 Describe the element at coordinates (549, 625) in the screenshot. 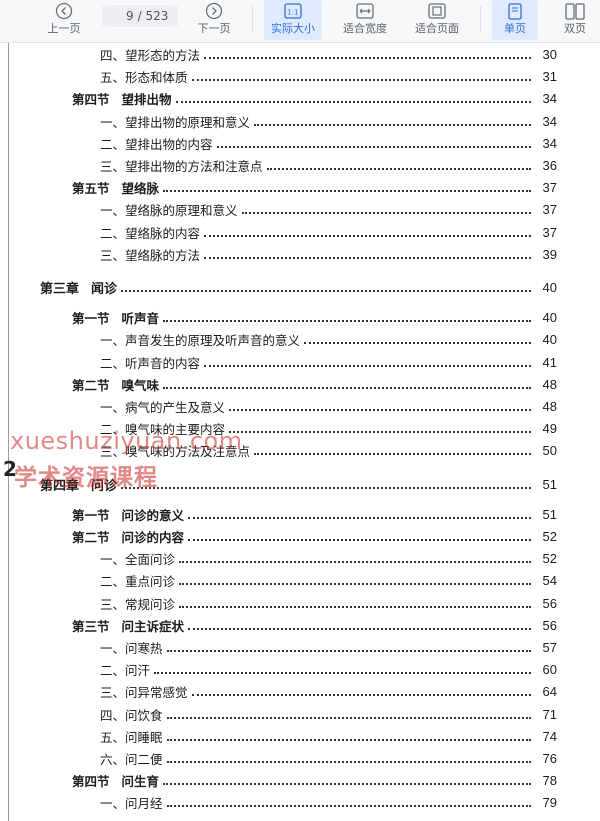

I see `toc-page-number: 56` at that location.